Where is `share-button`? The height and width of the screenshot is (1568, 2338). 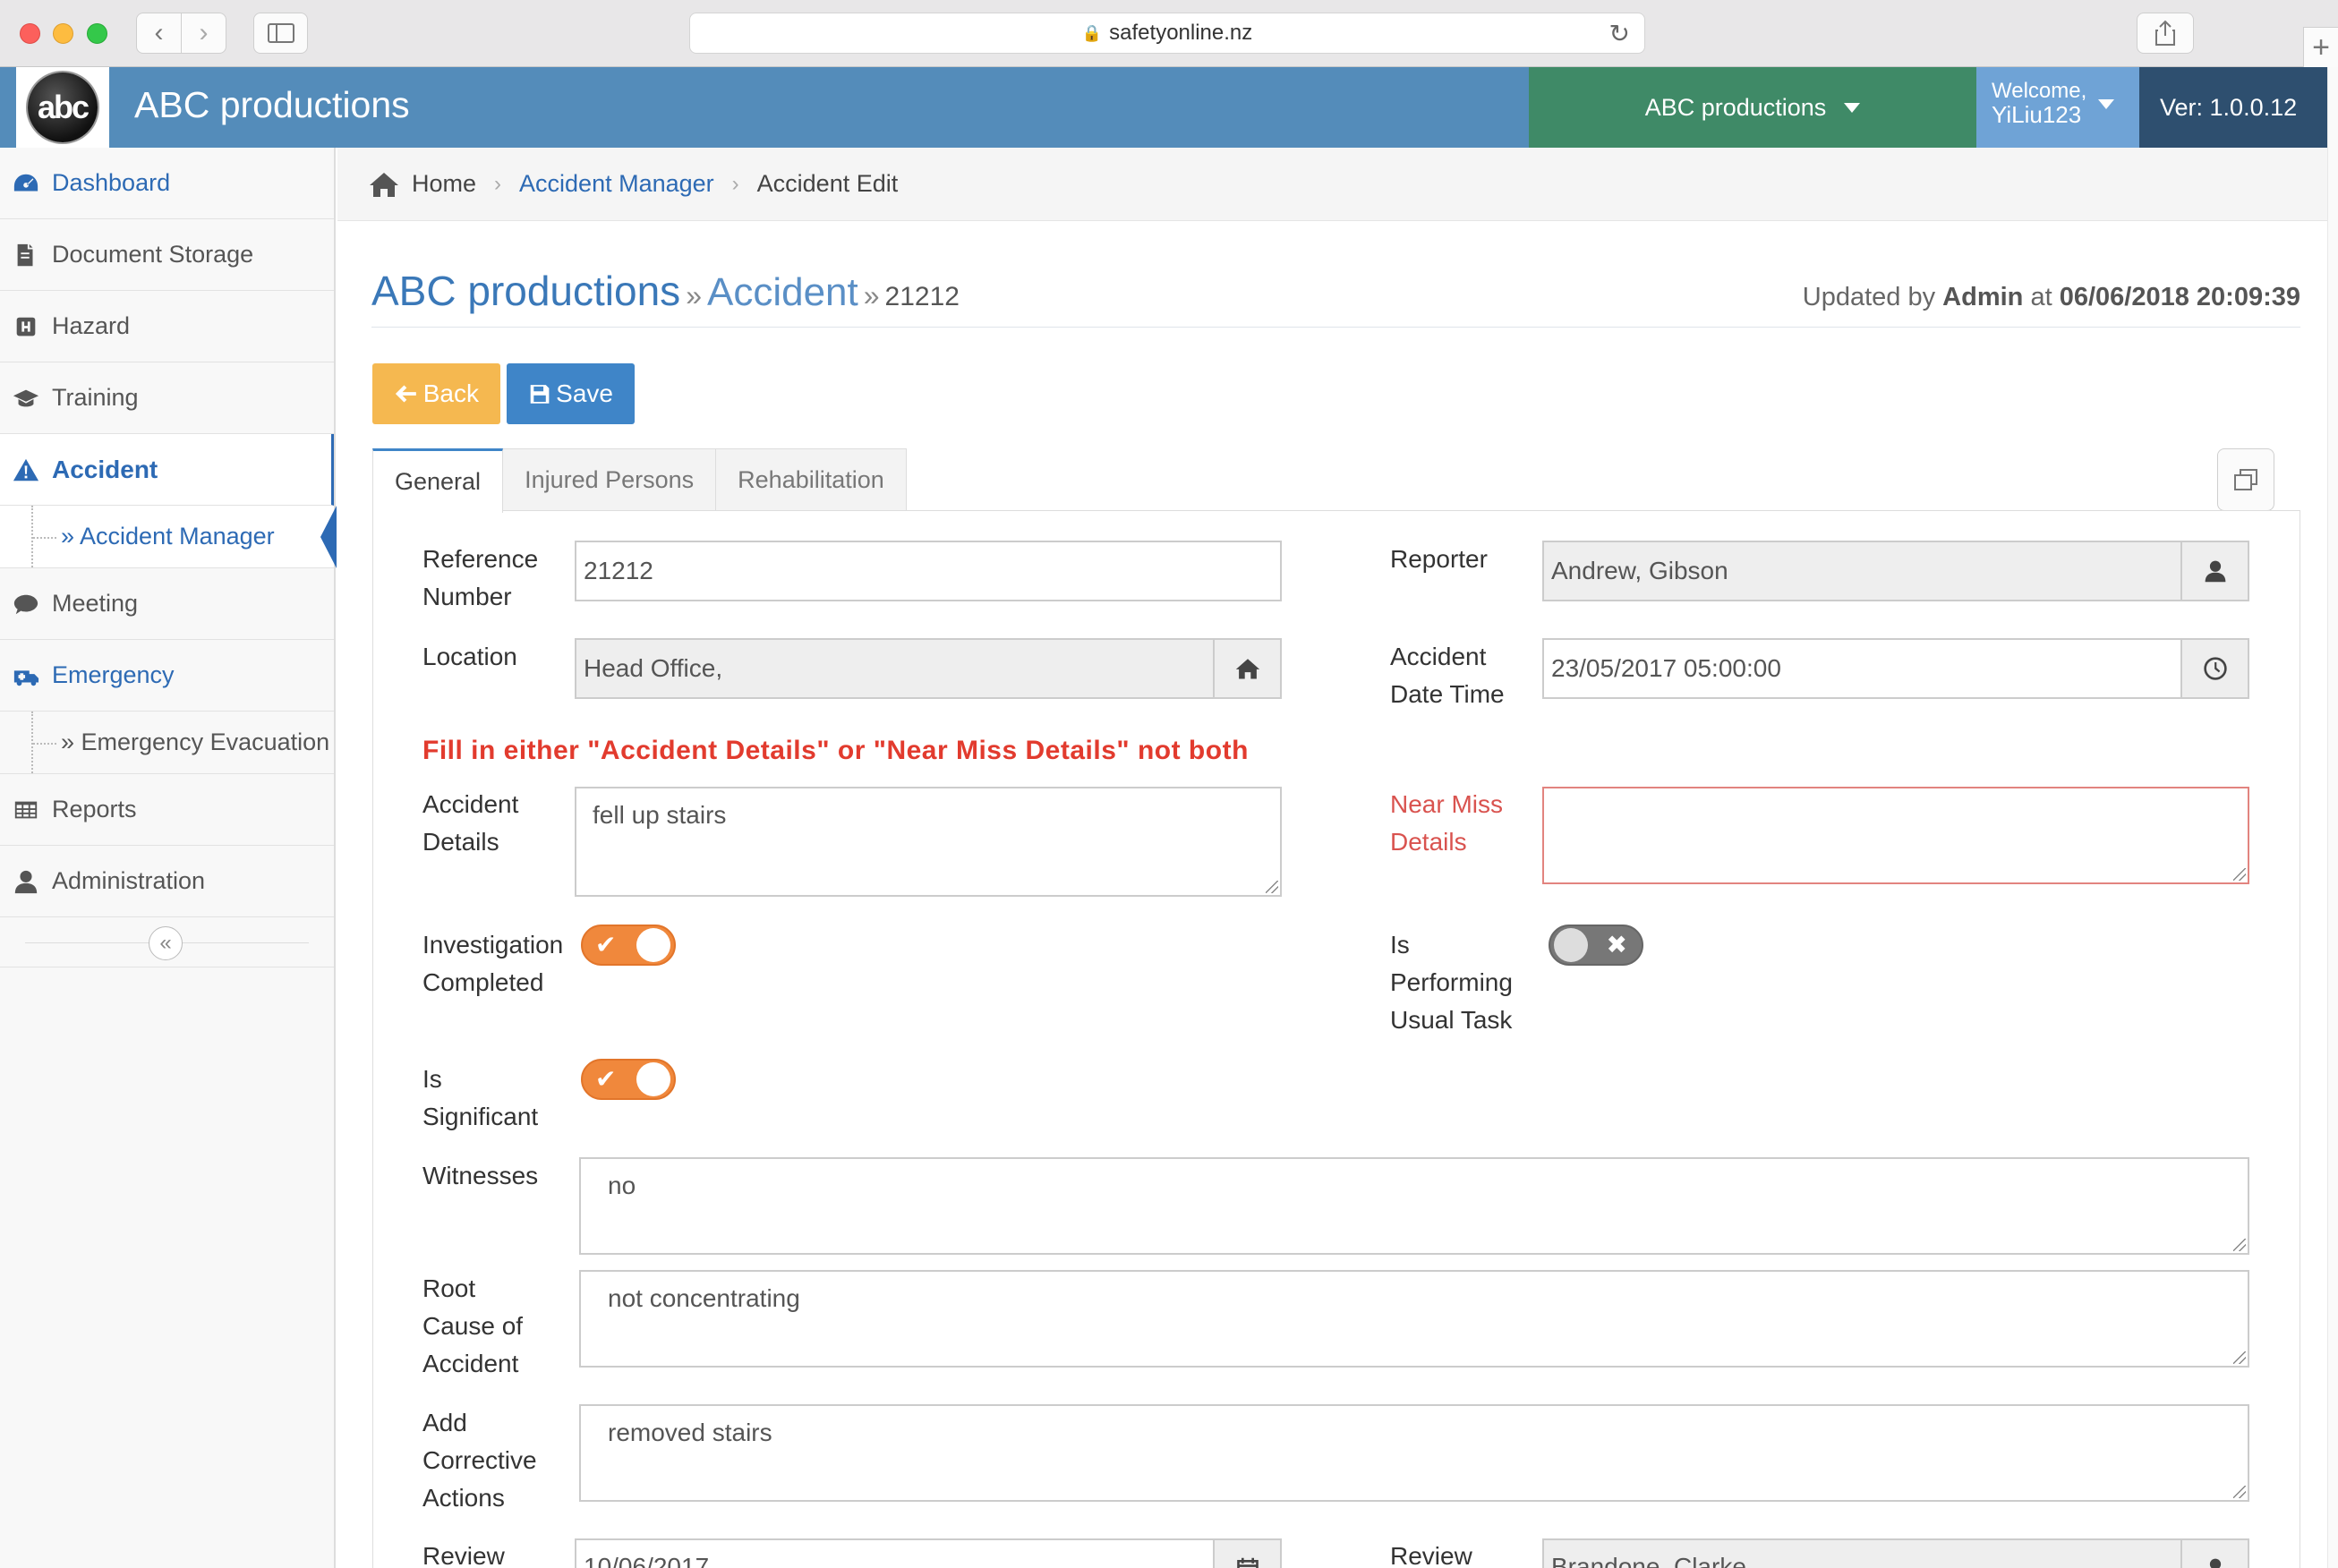
share-button is located at coordinates (2165, 33).